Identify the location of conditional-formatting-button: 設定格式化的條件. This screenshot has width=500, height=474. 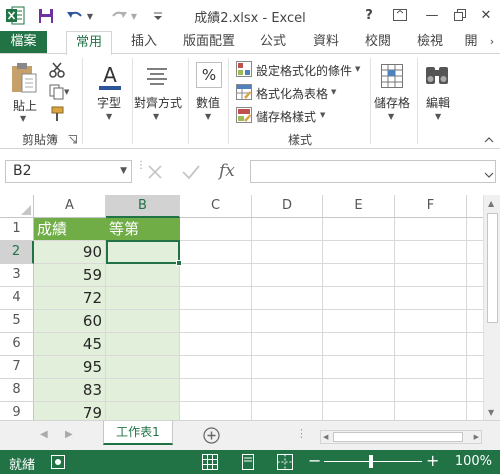
(304, 70).